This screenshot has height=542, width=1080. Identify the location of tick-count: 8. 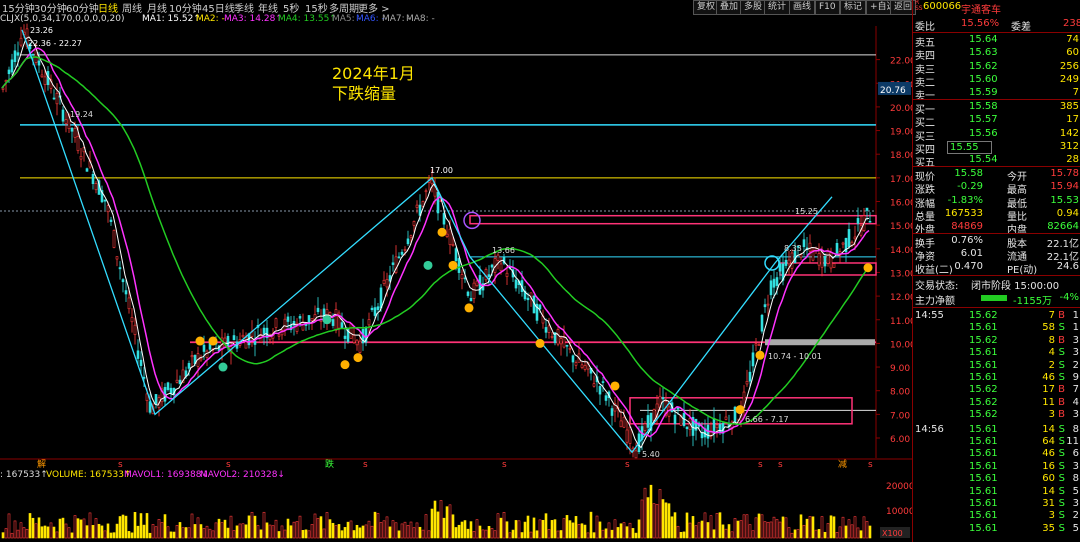
(1075, 429).